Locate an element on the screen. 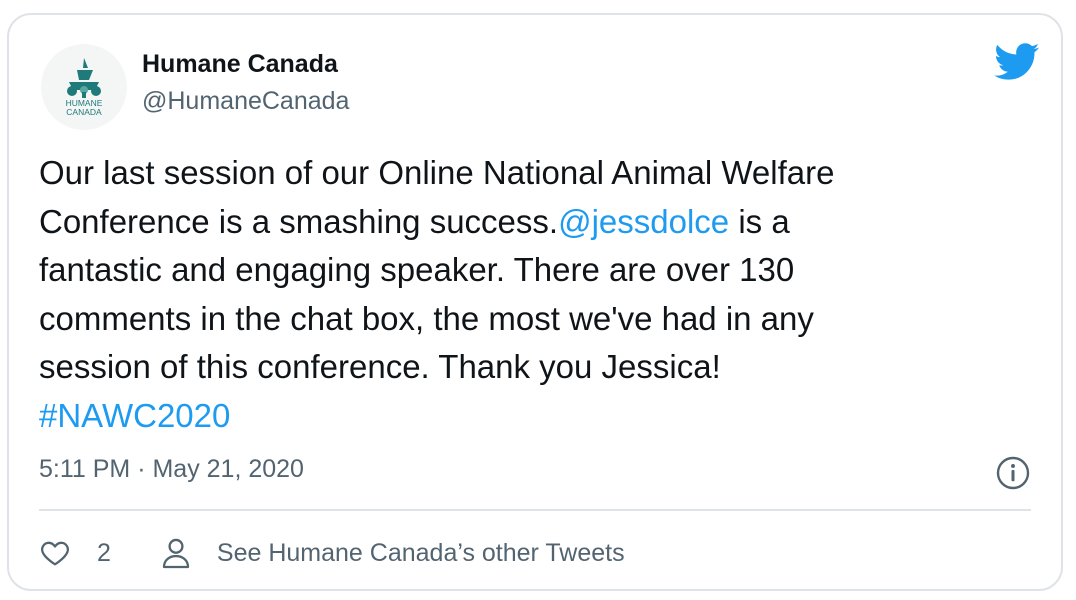  see-other-tweets-link: See Humane Canada’s other Tweets is located at coordinates (393, 553).